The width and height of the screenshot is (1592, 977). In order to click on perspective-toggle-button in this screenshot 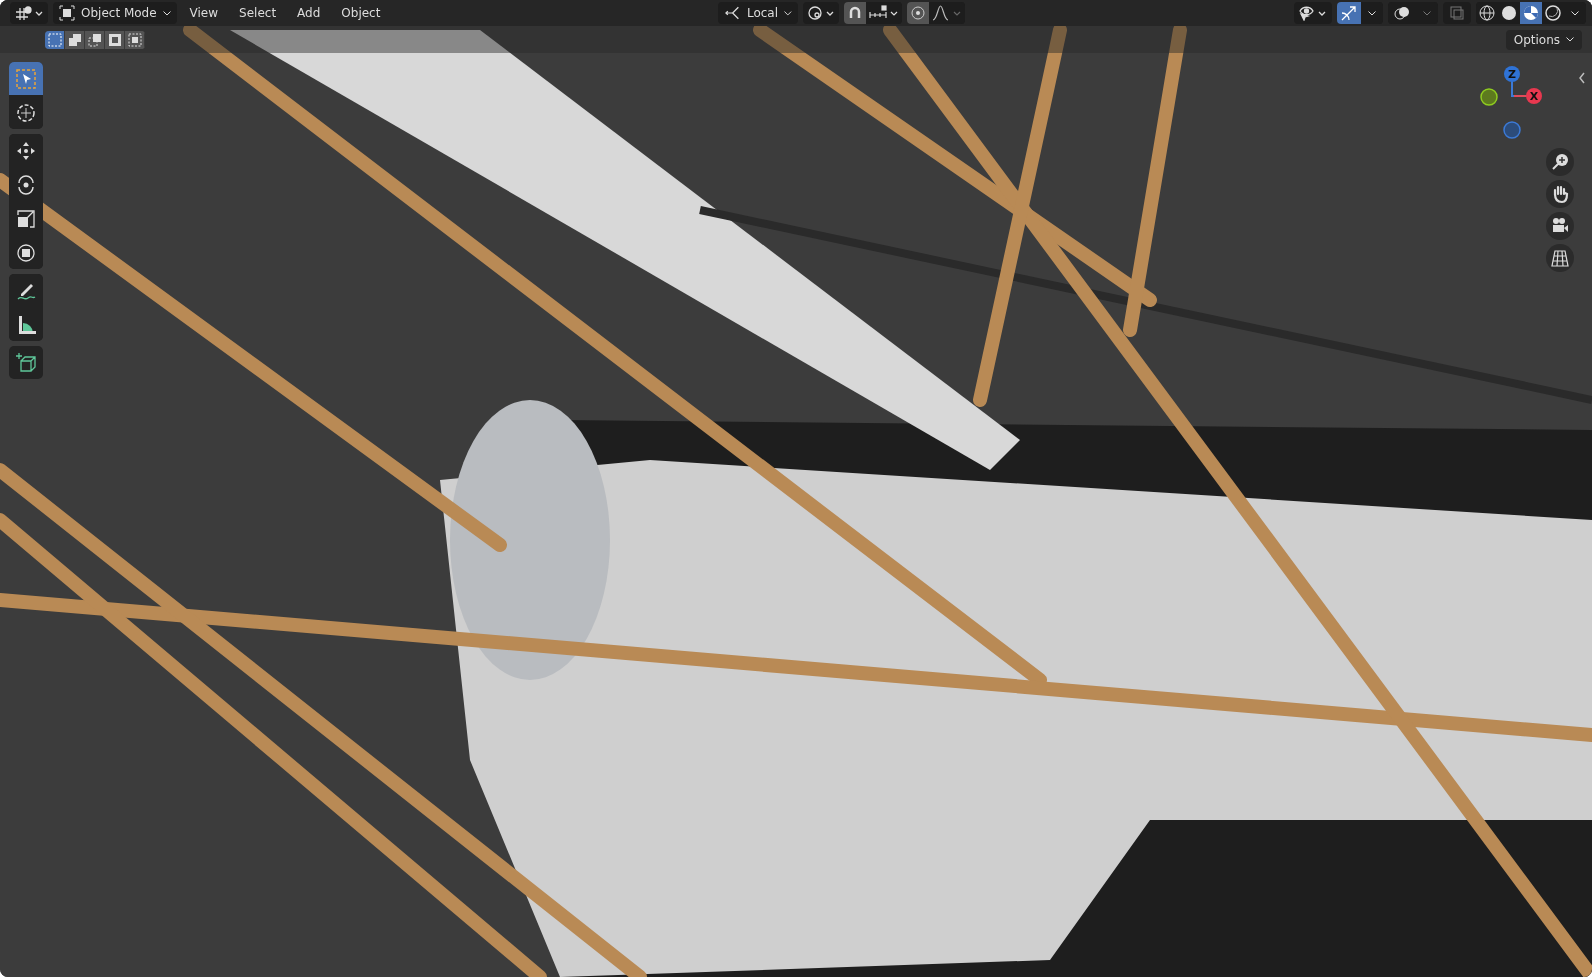, I will do `click(1560, 258)`.